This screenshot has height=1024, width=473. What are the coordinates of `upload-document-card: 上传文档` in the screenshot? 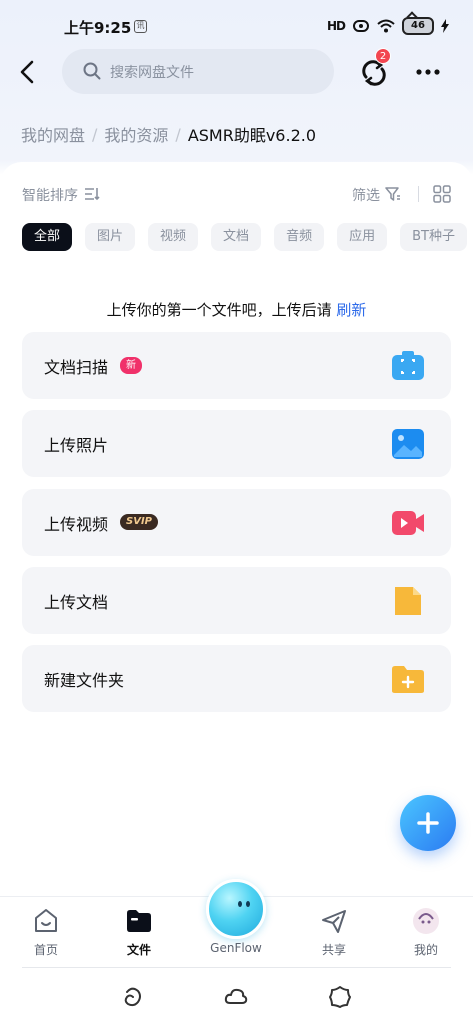 It's located at (236, 600).